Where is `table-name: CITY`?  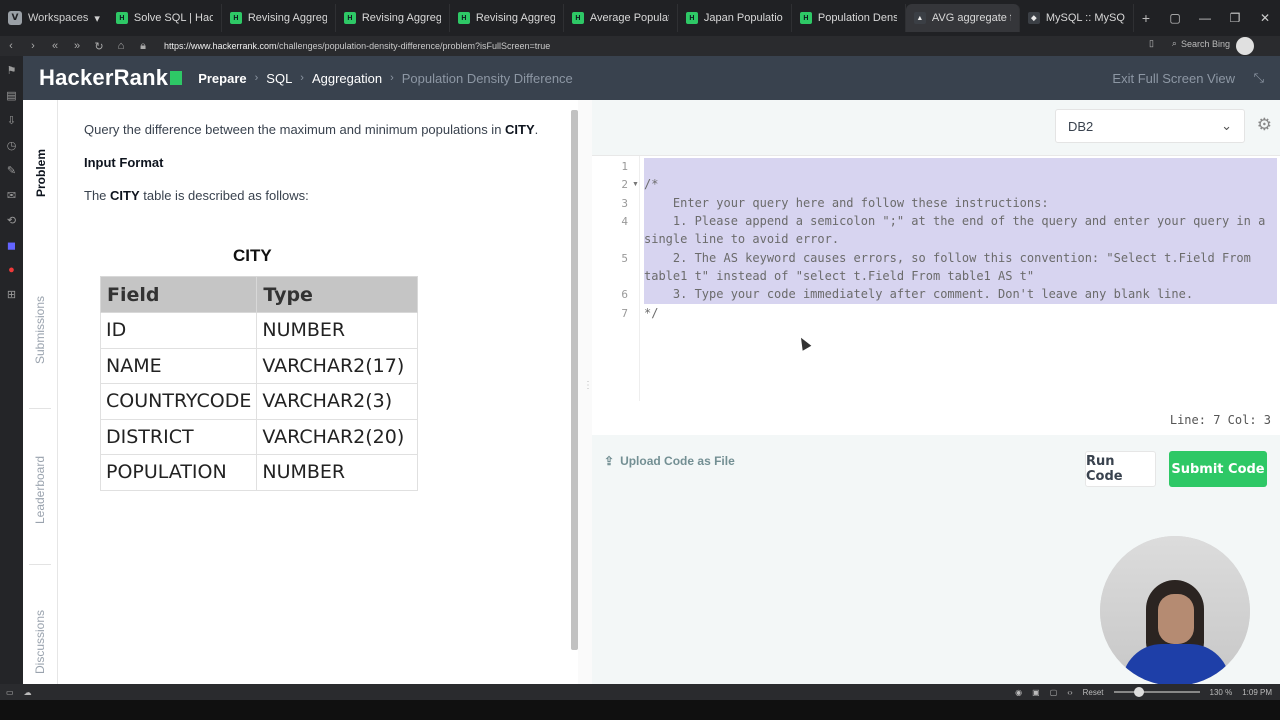 table-name: CITY is located at coordinates (125, 195).